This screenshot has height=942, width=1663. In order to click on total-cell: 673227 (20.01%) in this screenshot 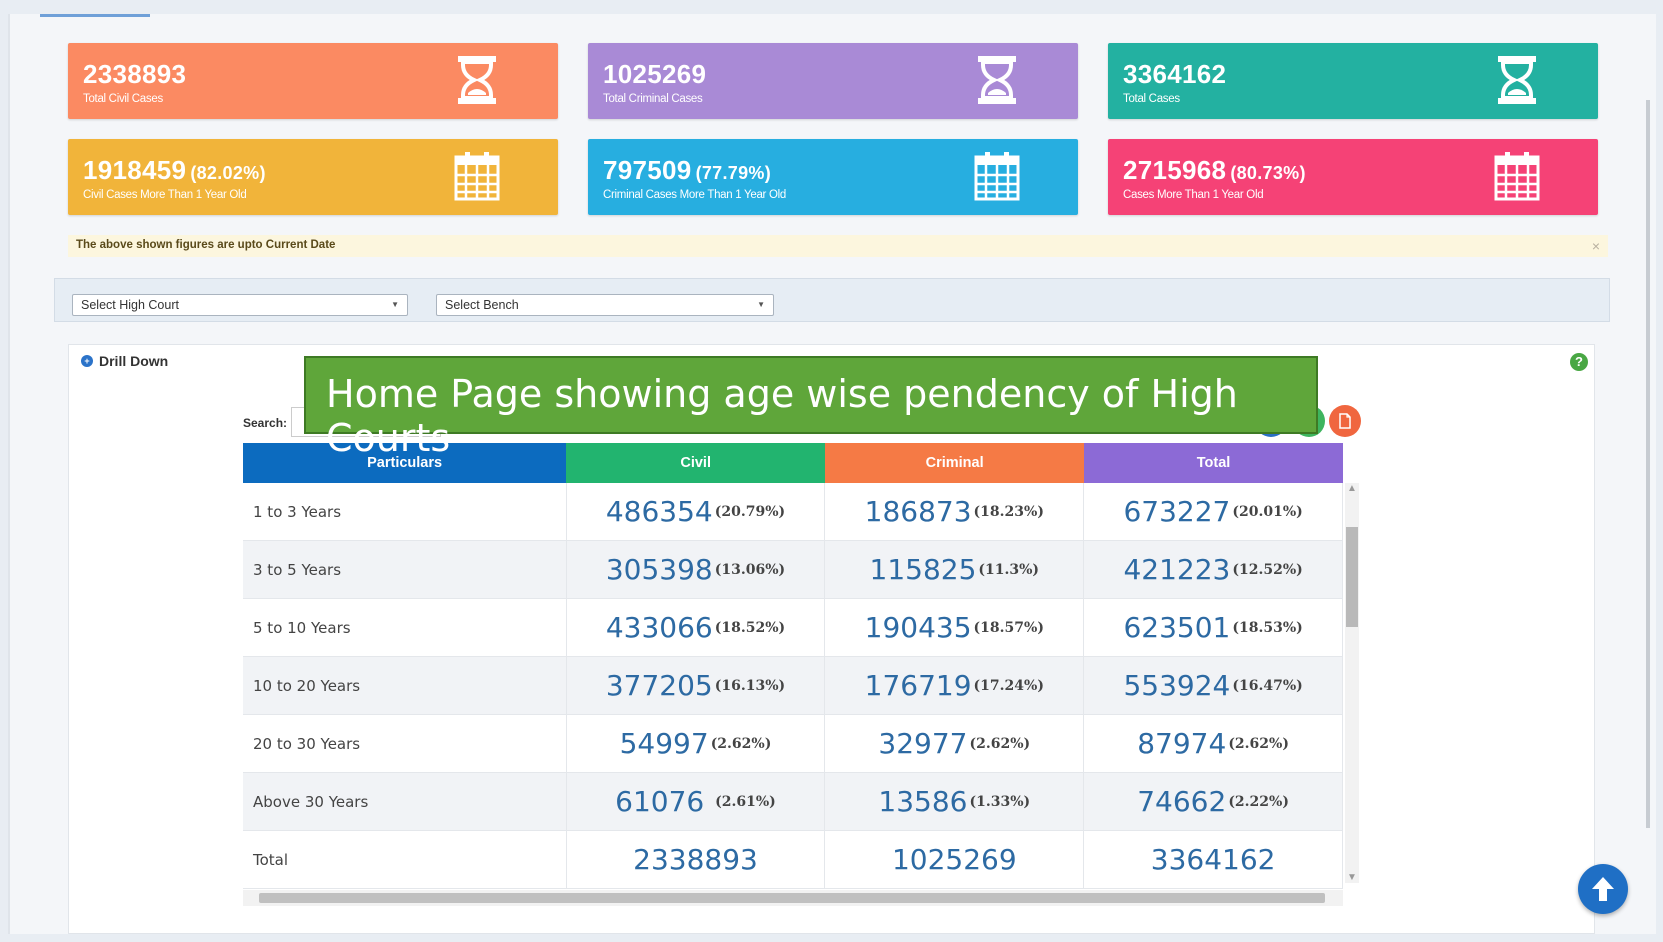, I will do `click(1214, 511)`.